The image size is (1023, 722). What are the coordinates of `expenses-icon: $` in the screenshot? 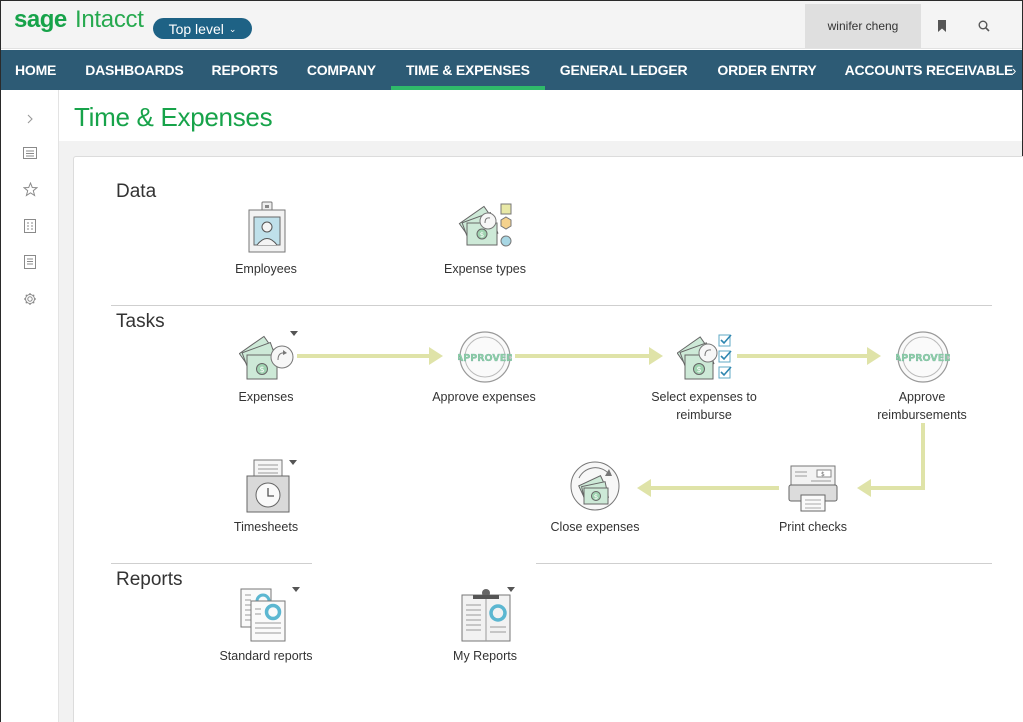 It's located at (269, 357).